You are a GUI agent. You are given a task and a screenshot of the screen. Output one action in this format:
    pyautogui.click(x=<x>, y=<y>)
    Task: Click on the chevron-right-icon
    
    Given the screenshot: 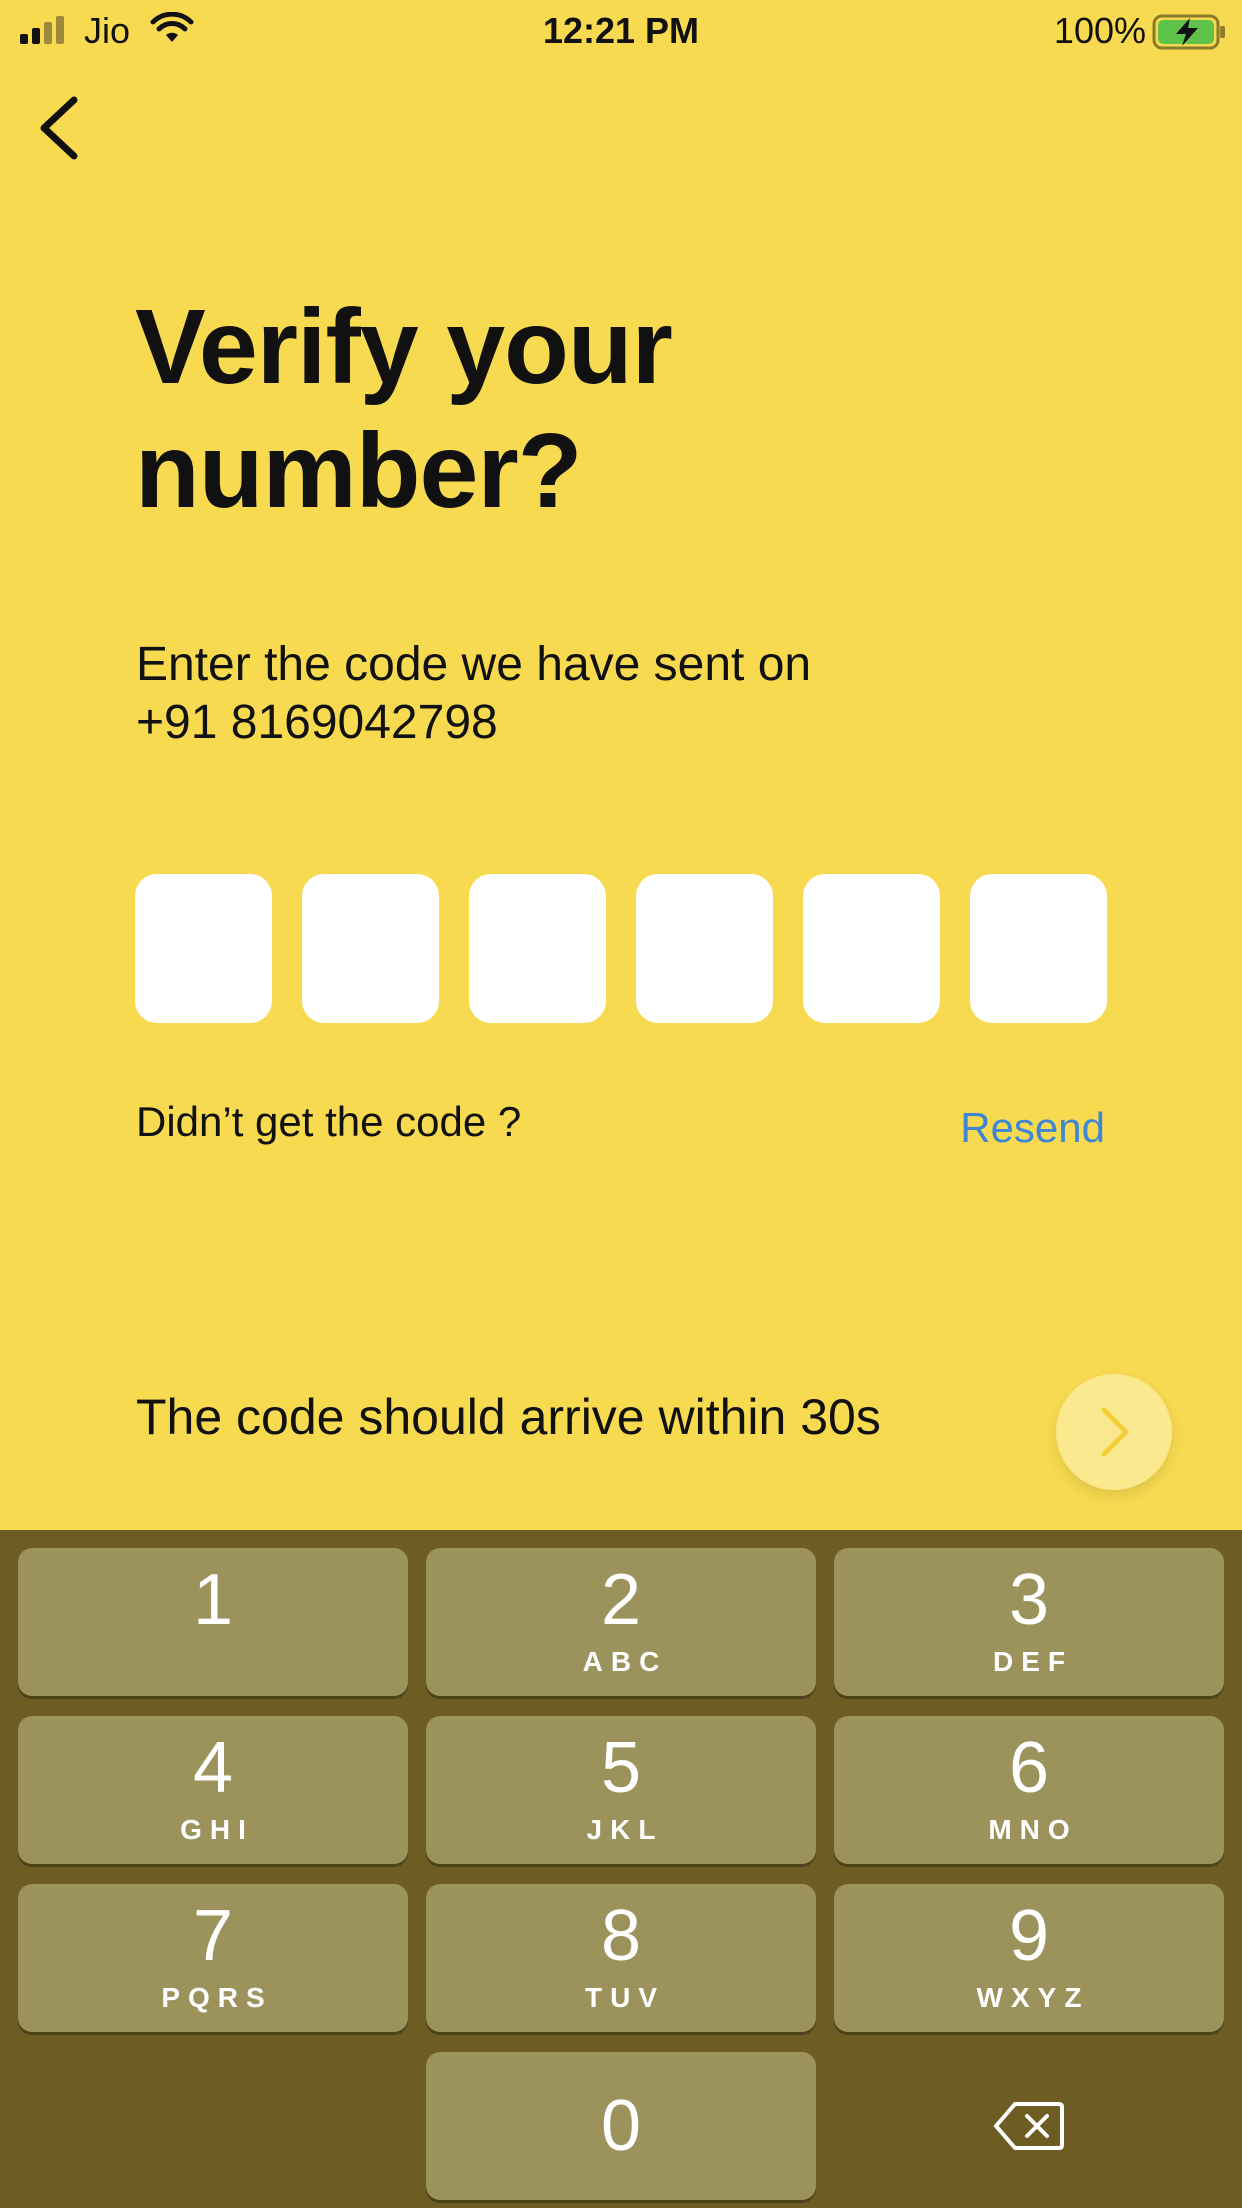 What is the action you would take?
    pyautogui.click(x=1115, y=1432)
    